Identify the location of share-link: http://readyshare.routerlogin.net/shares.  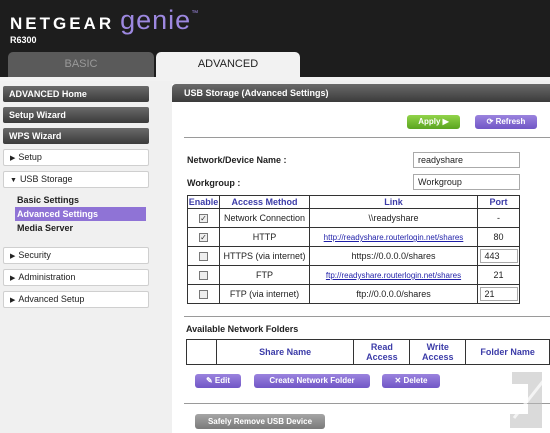
(394, 237).